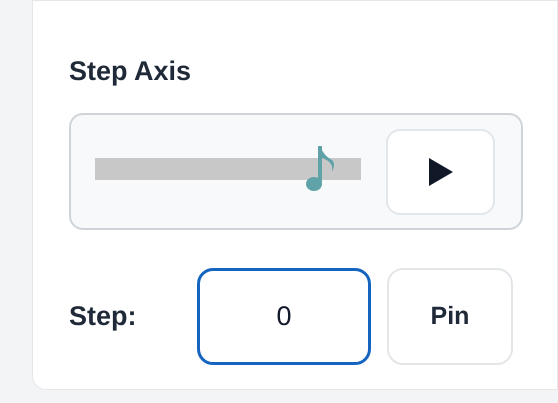 This screenshot has width=558, height=403. I want to click on music-note-icon, so click(321, 169).